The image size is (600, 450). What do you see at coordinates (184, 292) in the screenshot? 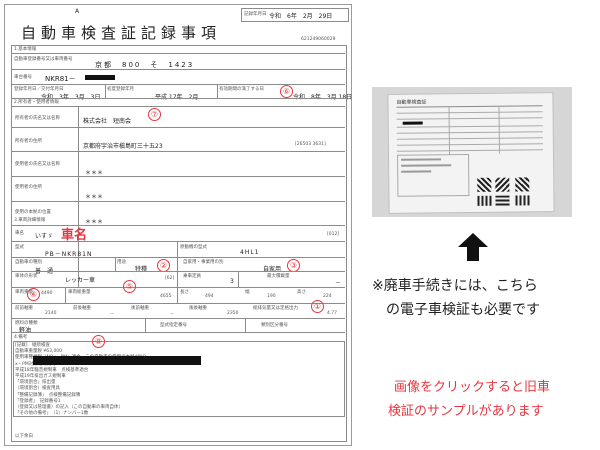
I see `length-label: 長さ` at bounding box center [184, 292].